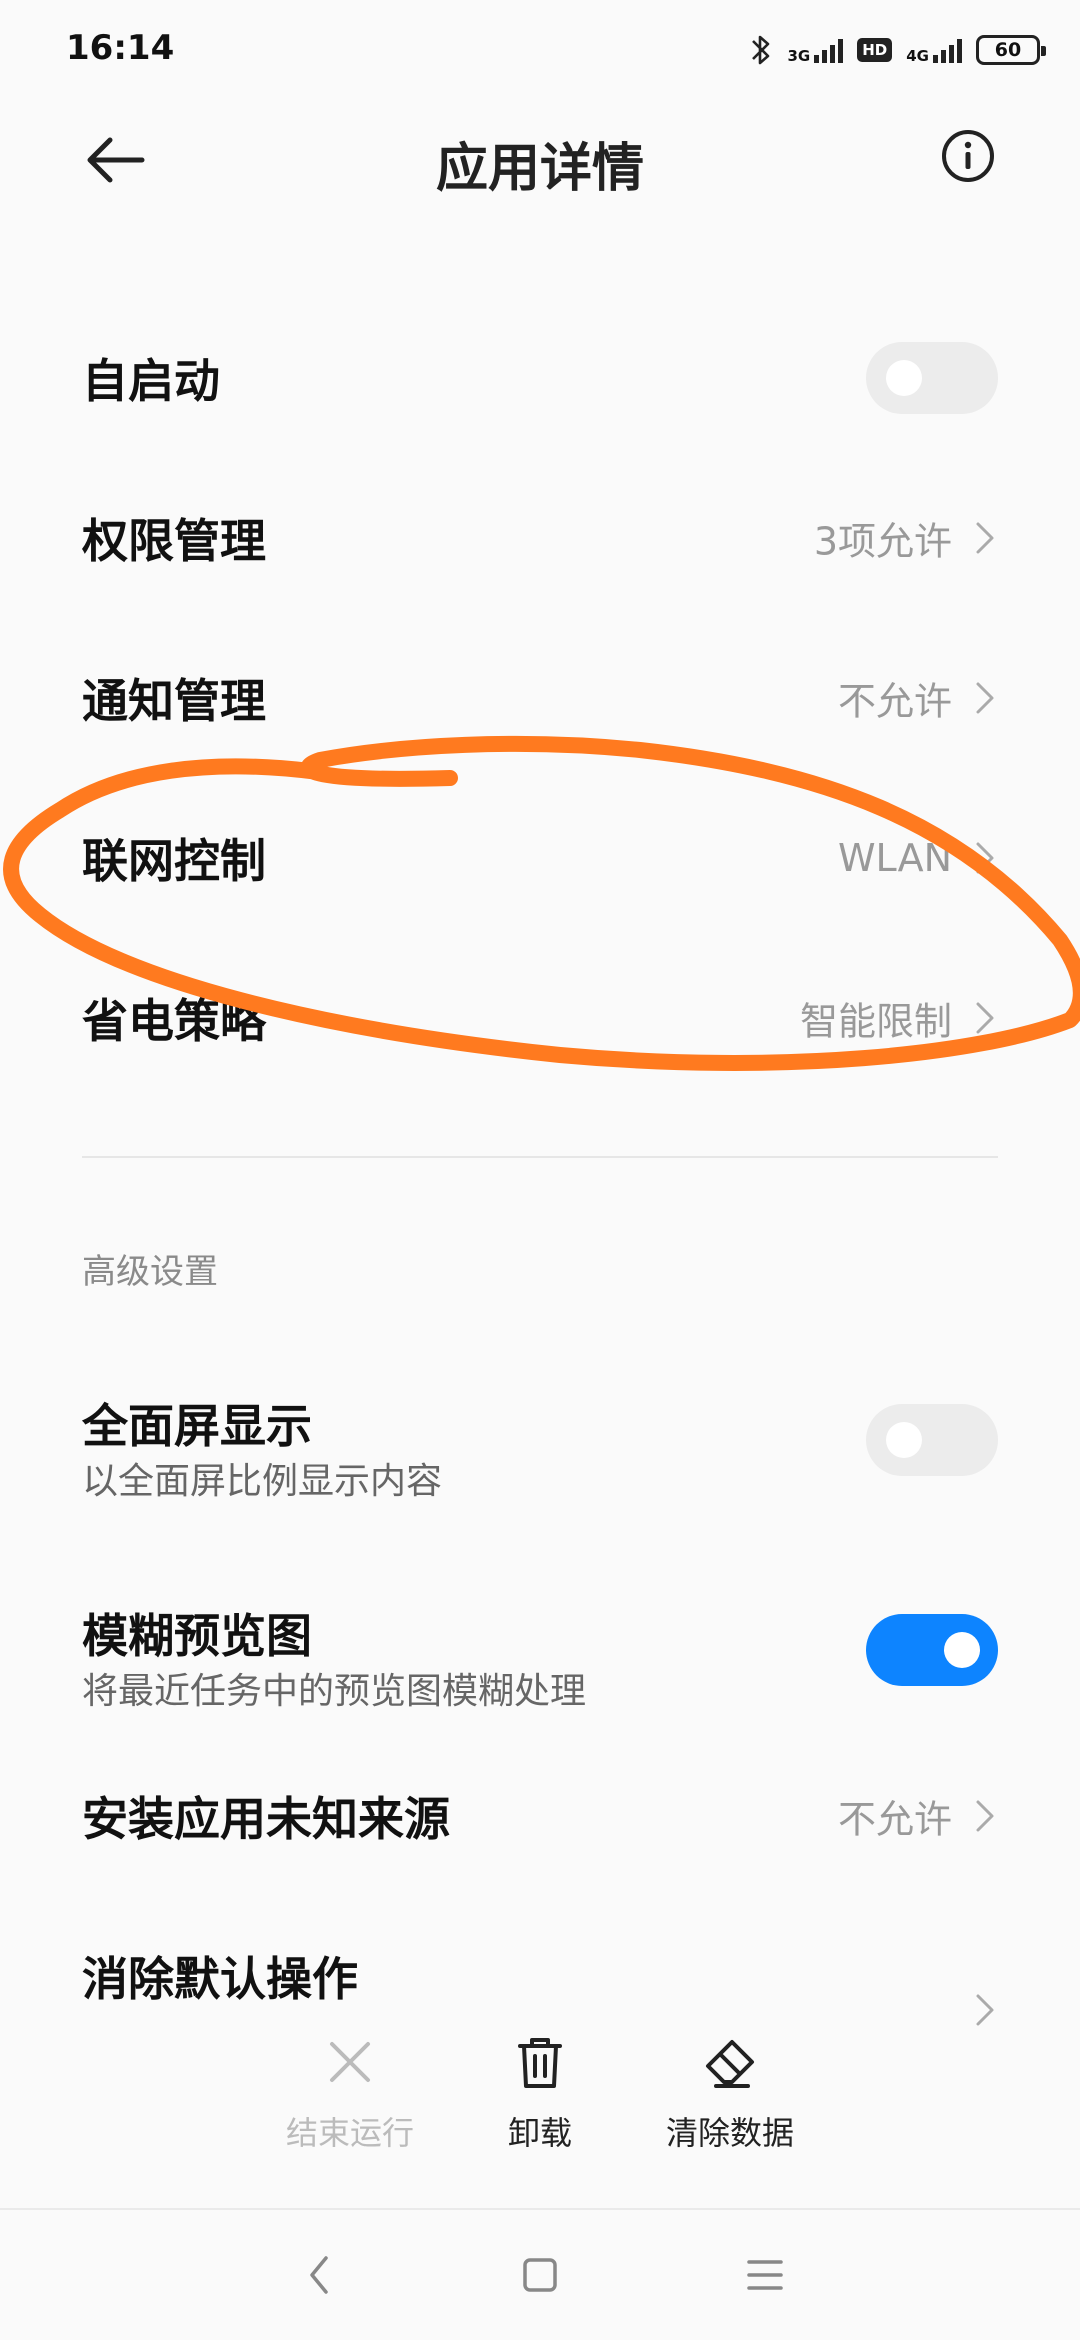 The height and width of the screenshot is (2340, 1080). I want to click on eraser-icon, so click(730, 2064).